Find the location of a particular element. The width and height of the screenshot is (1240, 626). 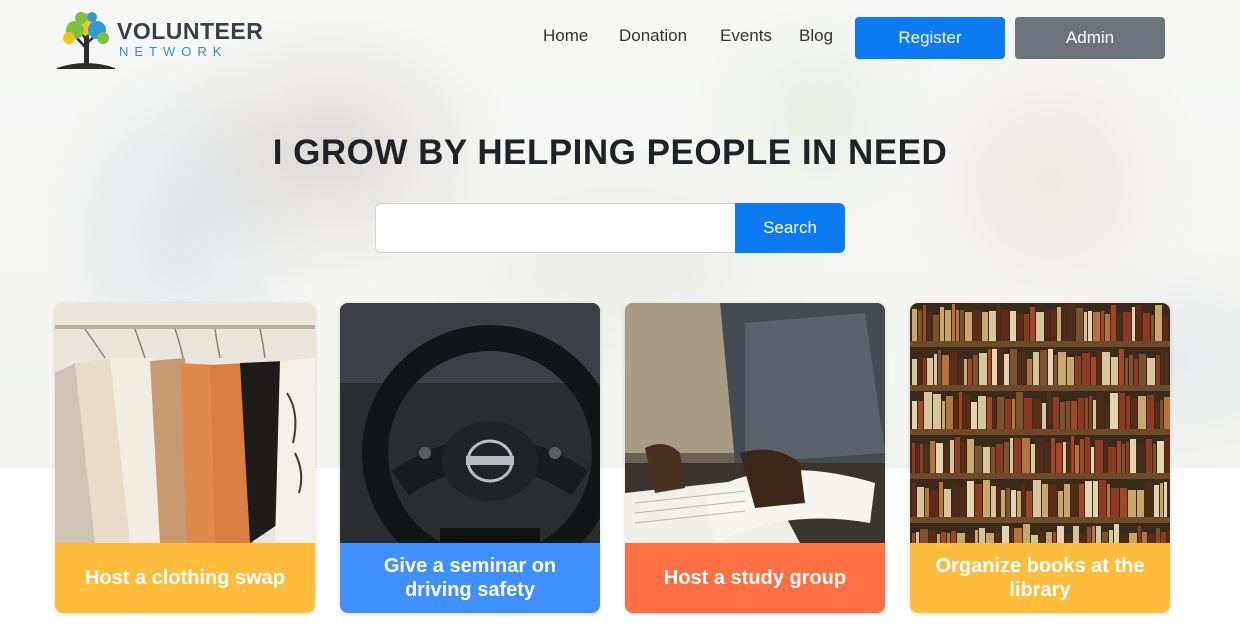

register-button: Register is located at coordinates (930, 38).